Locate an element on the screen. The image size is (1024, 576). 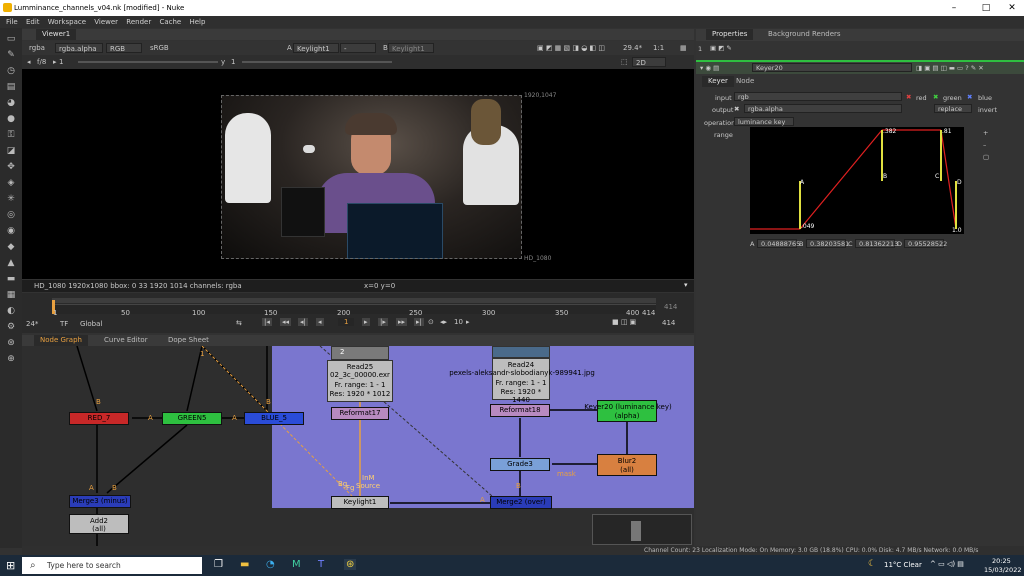
menu-edit: Edit is located at coordinates (33, 22).